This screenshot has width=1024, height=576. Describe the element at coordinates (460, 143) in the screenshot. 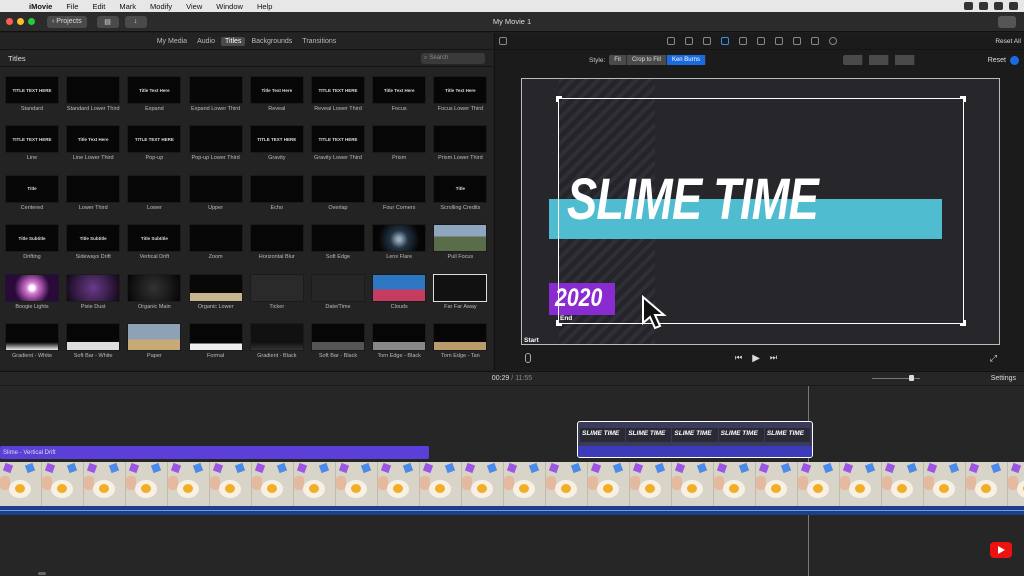

I see `title-tile-prism-lower-third: Prism Lower Third` at that location.